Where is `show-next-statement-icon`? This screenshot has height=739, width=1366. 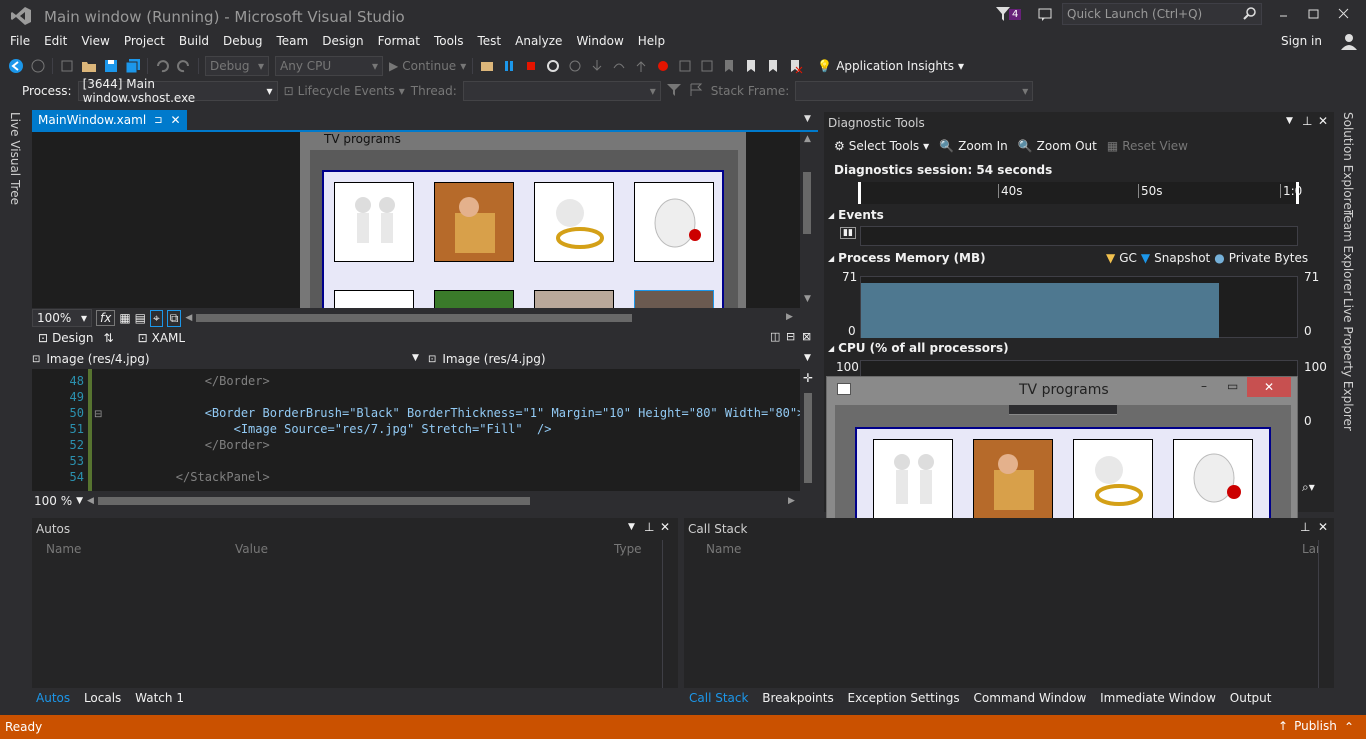 show-next-statement-icon is located at coordinates (575, 66).